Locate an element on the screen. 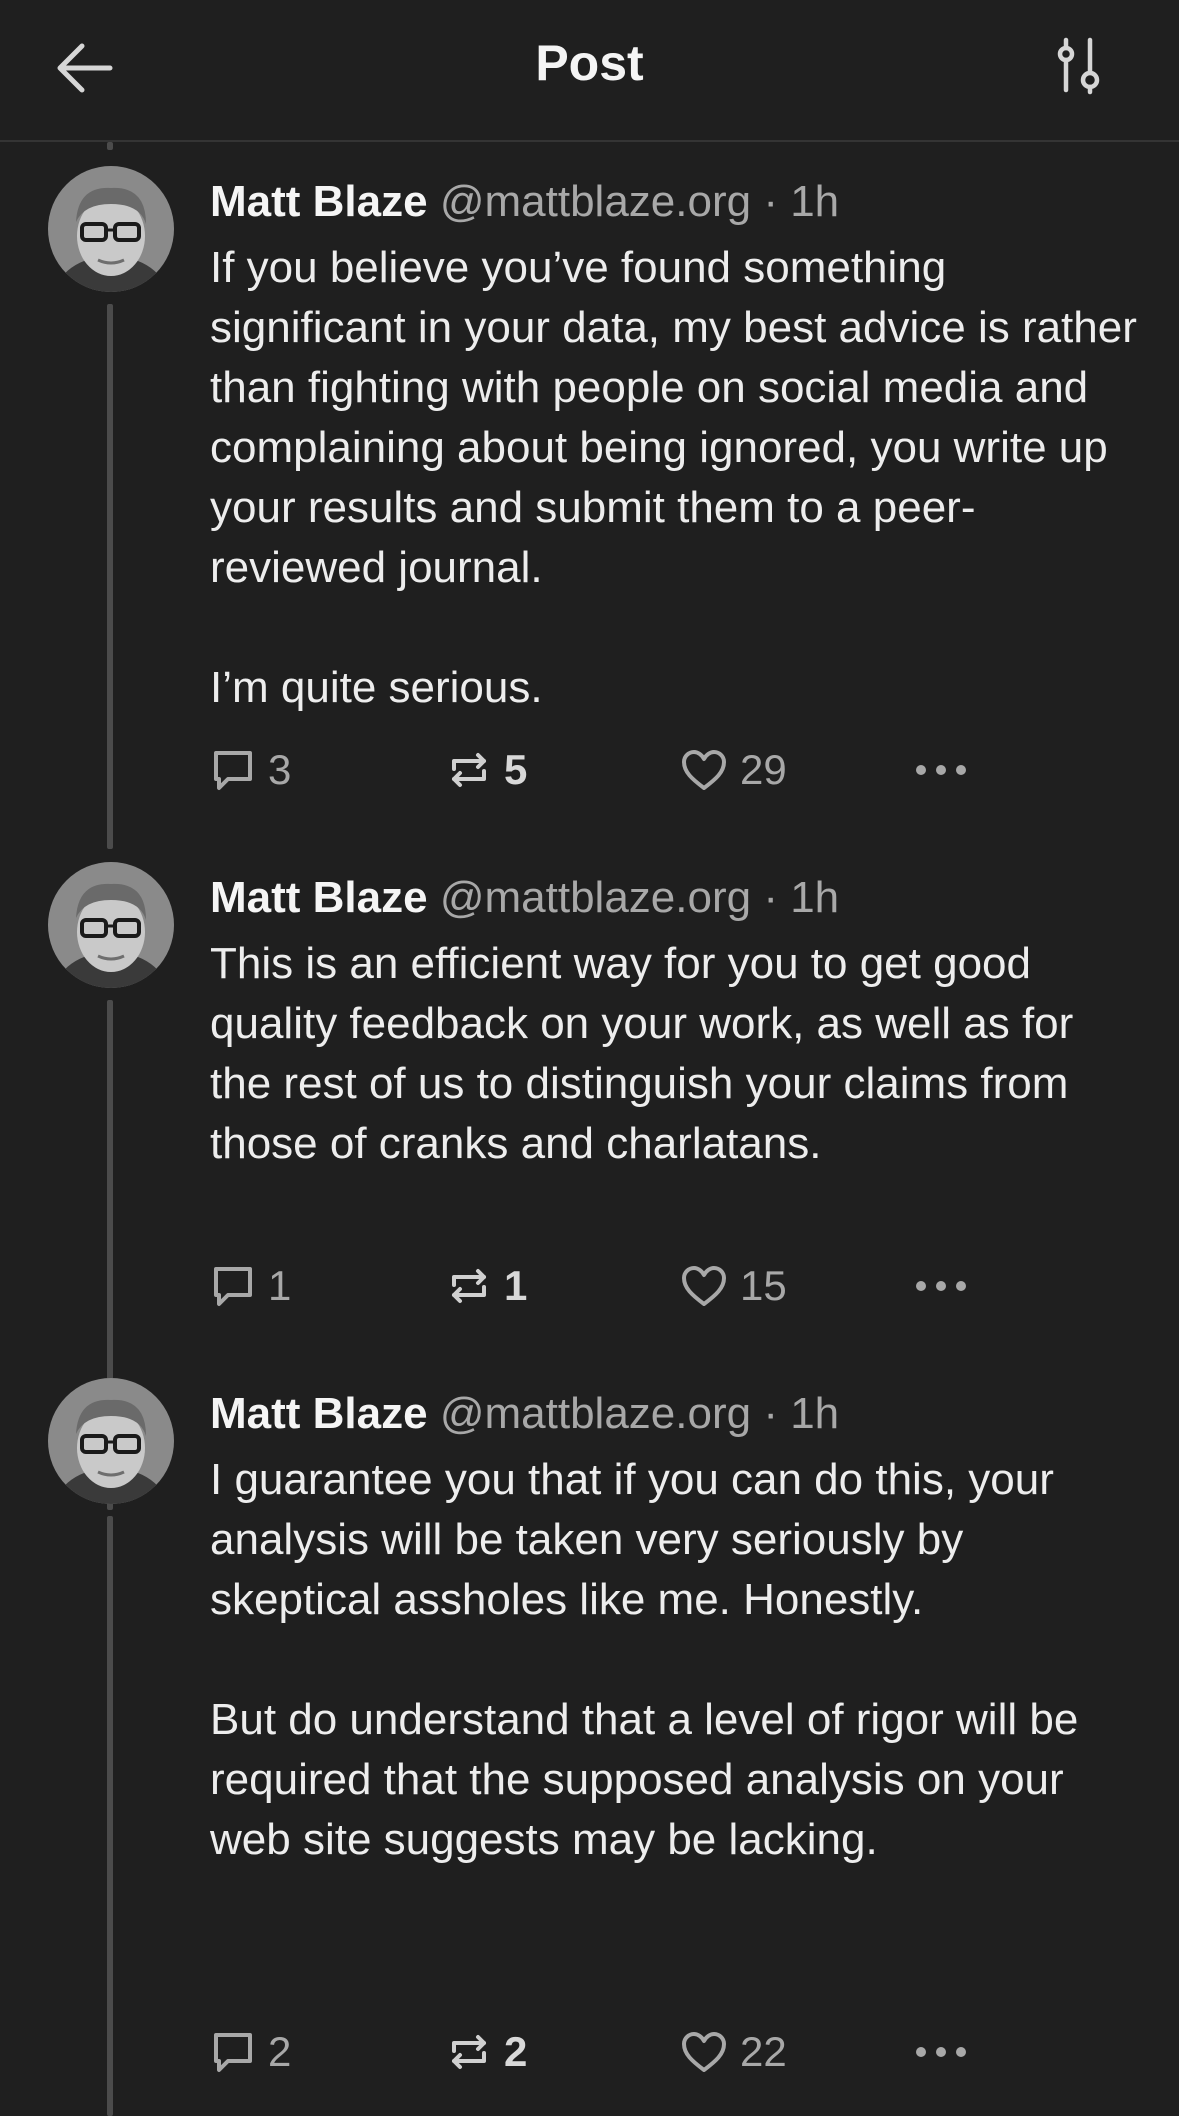 The height and width of the screenshot is (2116, 1179). reply-button: 1 is located at coordinates (250, 1286).